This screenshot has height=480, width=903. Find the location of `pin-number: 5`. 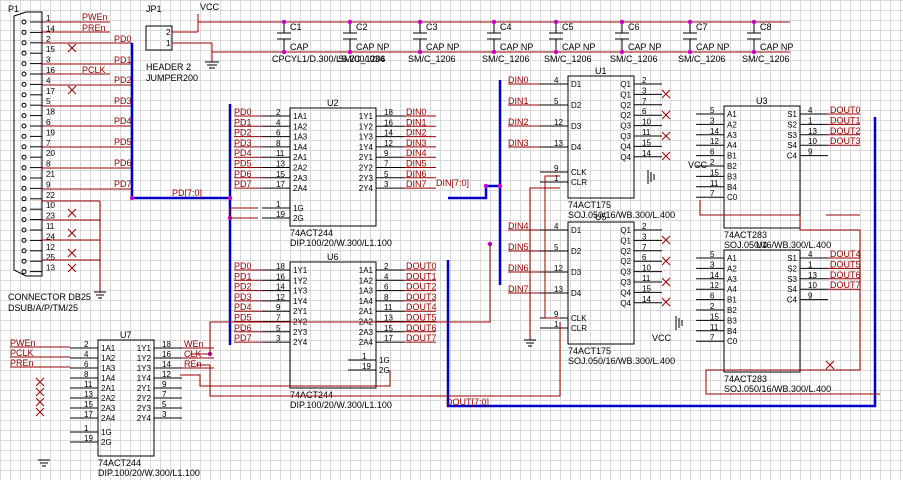

pin-number: 5 is located at coordinates (386, 174).